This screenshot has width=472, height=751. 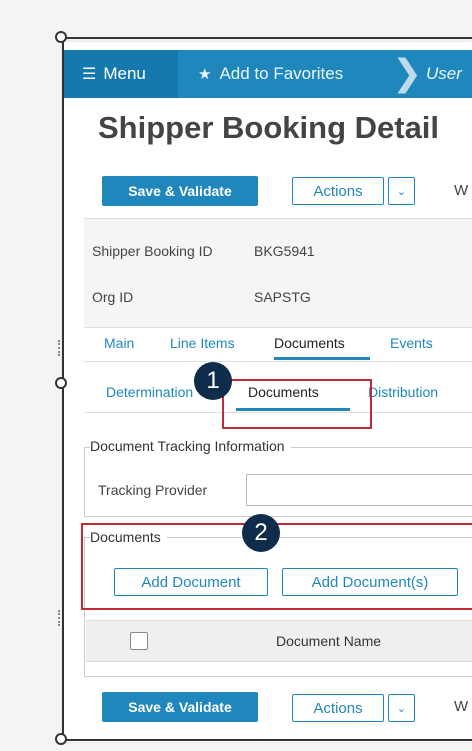 What do you see at coordinates (282, 297) in the screenshot?
I see `org-id-value: SAPSTG` at bounding box center [282, 297].